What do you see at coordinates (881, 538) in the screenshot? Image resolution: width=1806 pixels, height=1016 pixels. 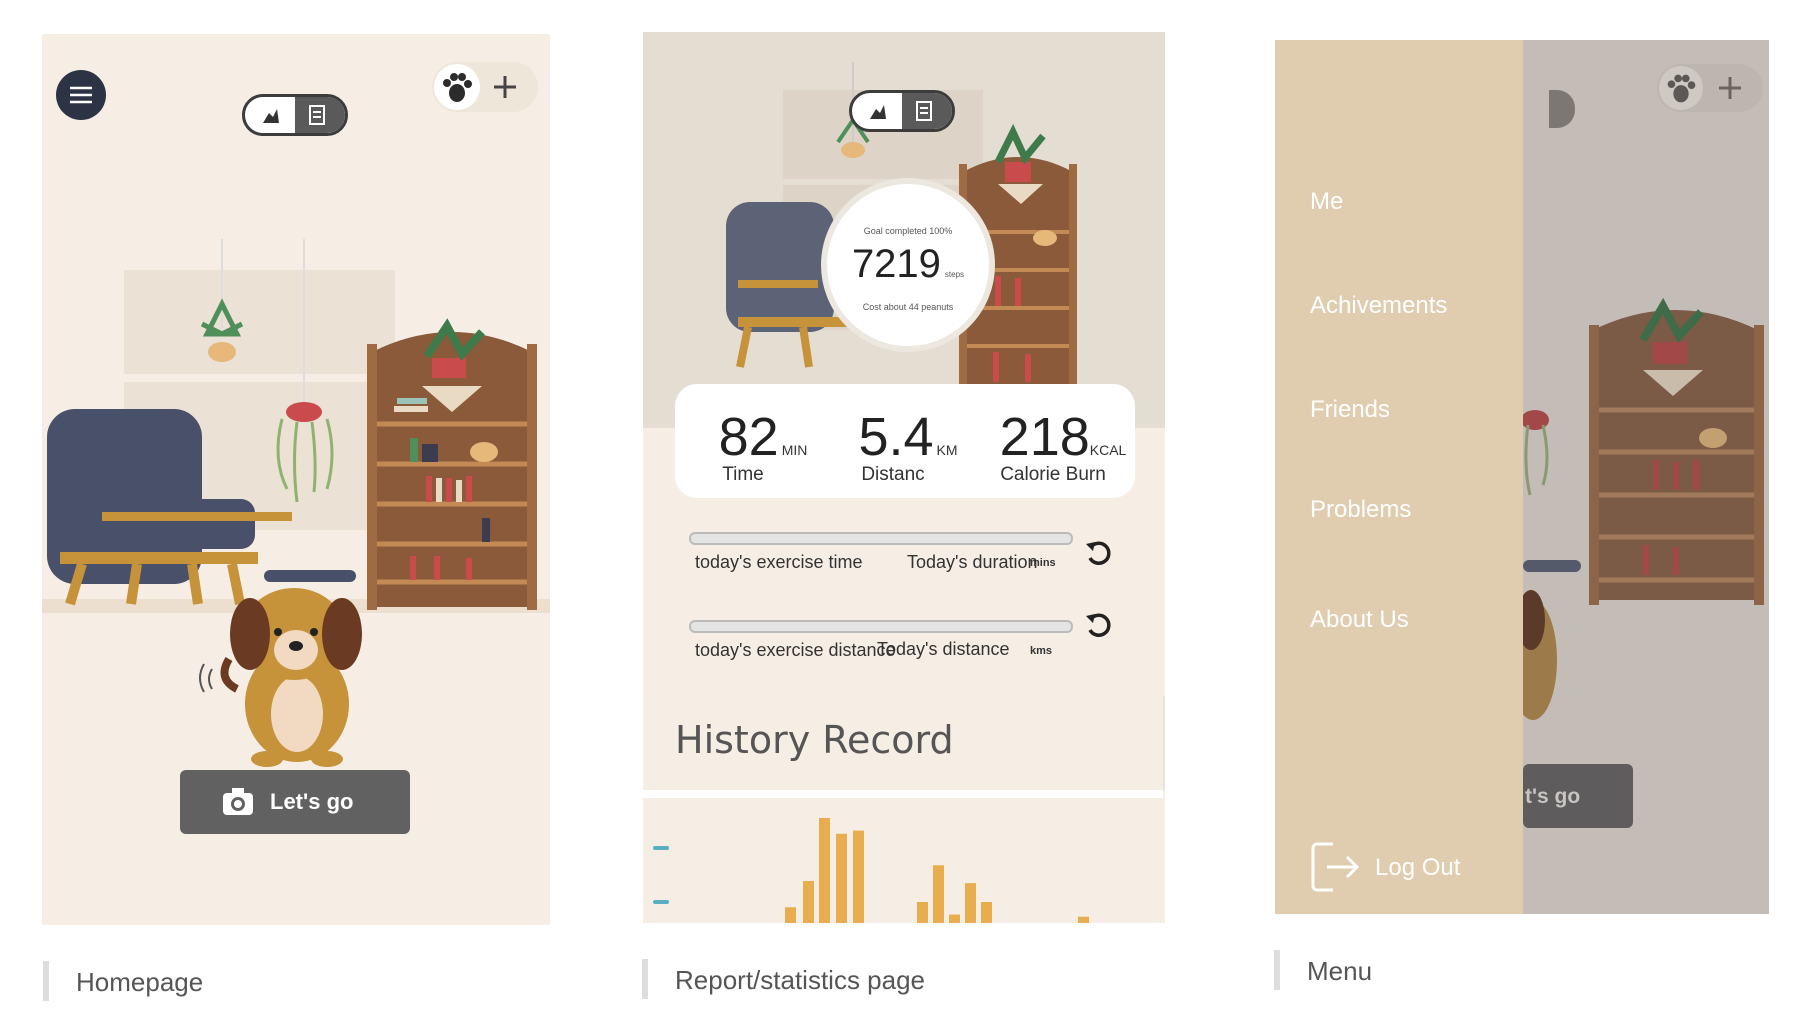 I see `exercise-time-progress` at bounding box center [881, 538].